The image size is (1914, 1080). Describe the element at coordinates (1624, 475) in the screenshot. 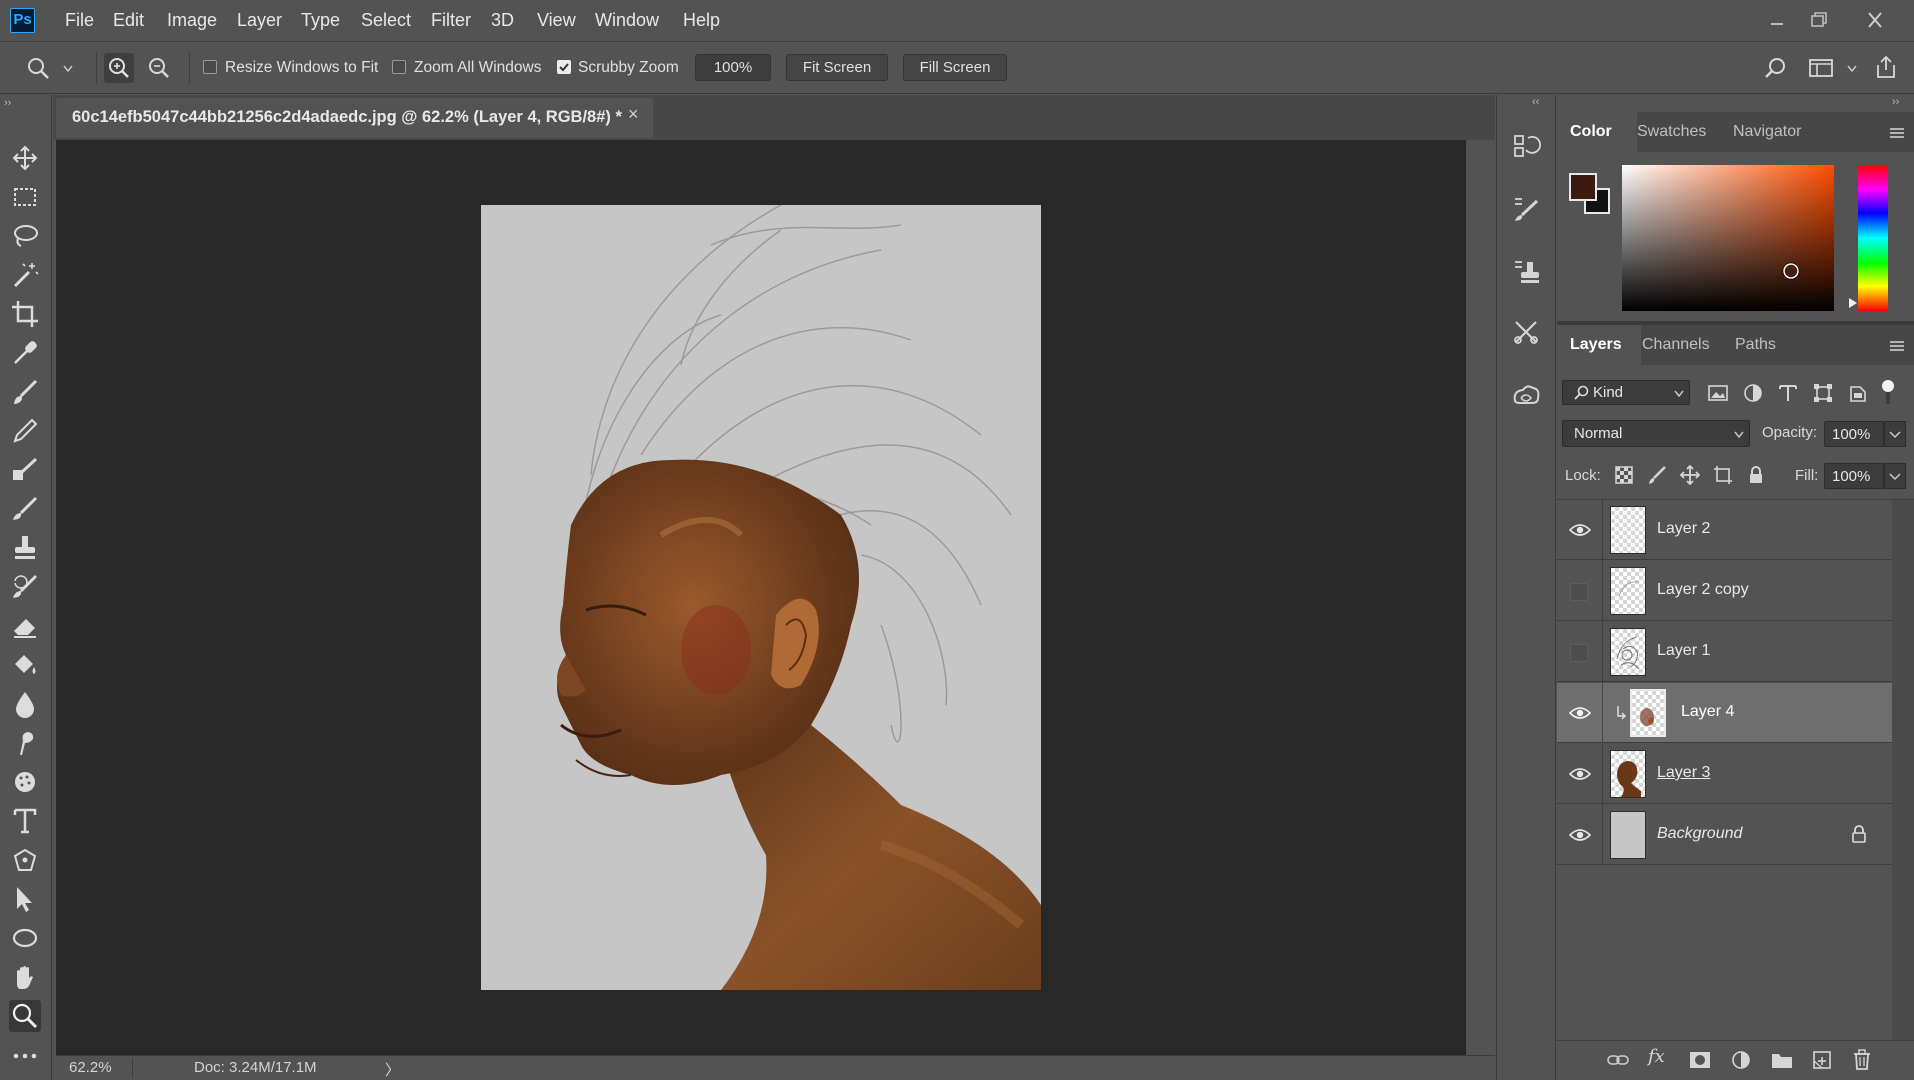

I see `lock-transparent-pixels-icon` at that location.